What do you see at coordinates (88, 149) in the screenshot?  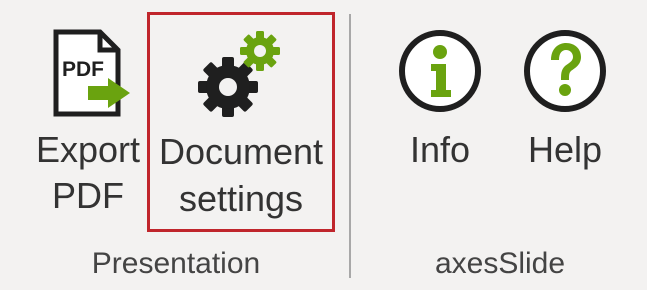 I see `export-pdf-label-line1: Export` at bounding box center [88, 149].